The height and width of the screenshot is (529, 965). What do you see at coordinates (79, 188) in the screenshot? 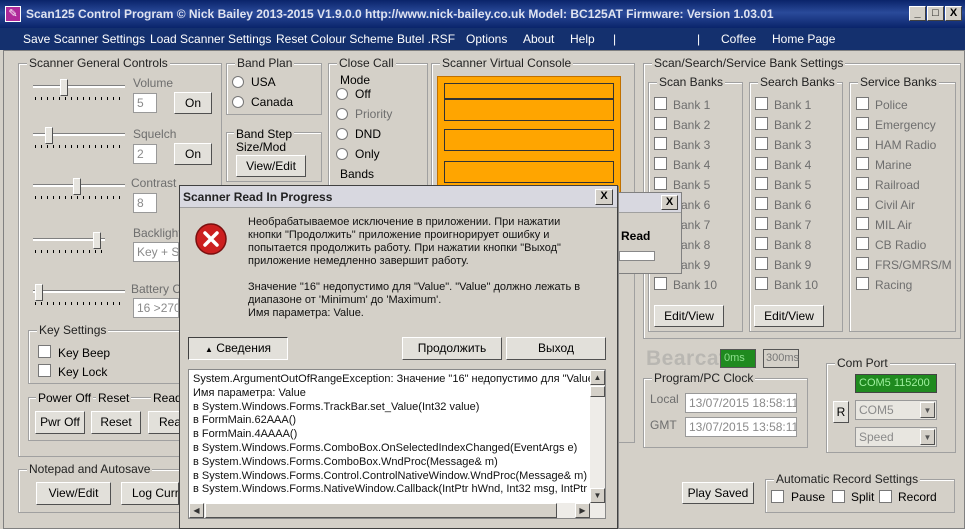
I see `contrast-slider` at bounding box center [79, 188].